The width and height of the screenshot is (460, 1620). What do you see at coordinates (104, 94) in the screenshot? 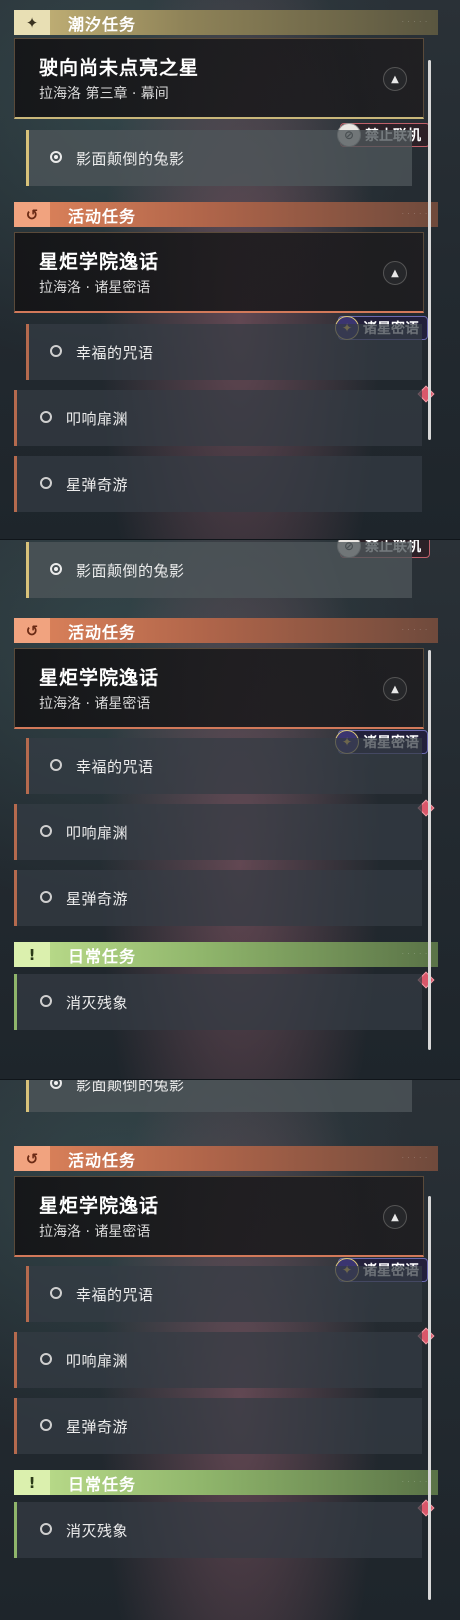
I see `quest-subtitle: 拉海洛 第三章 · 幕间` at bounding box center [104, 94].